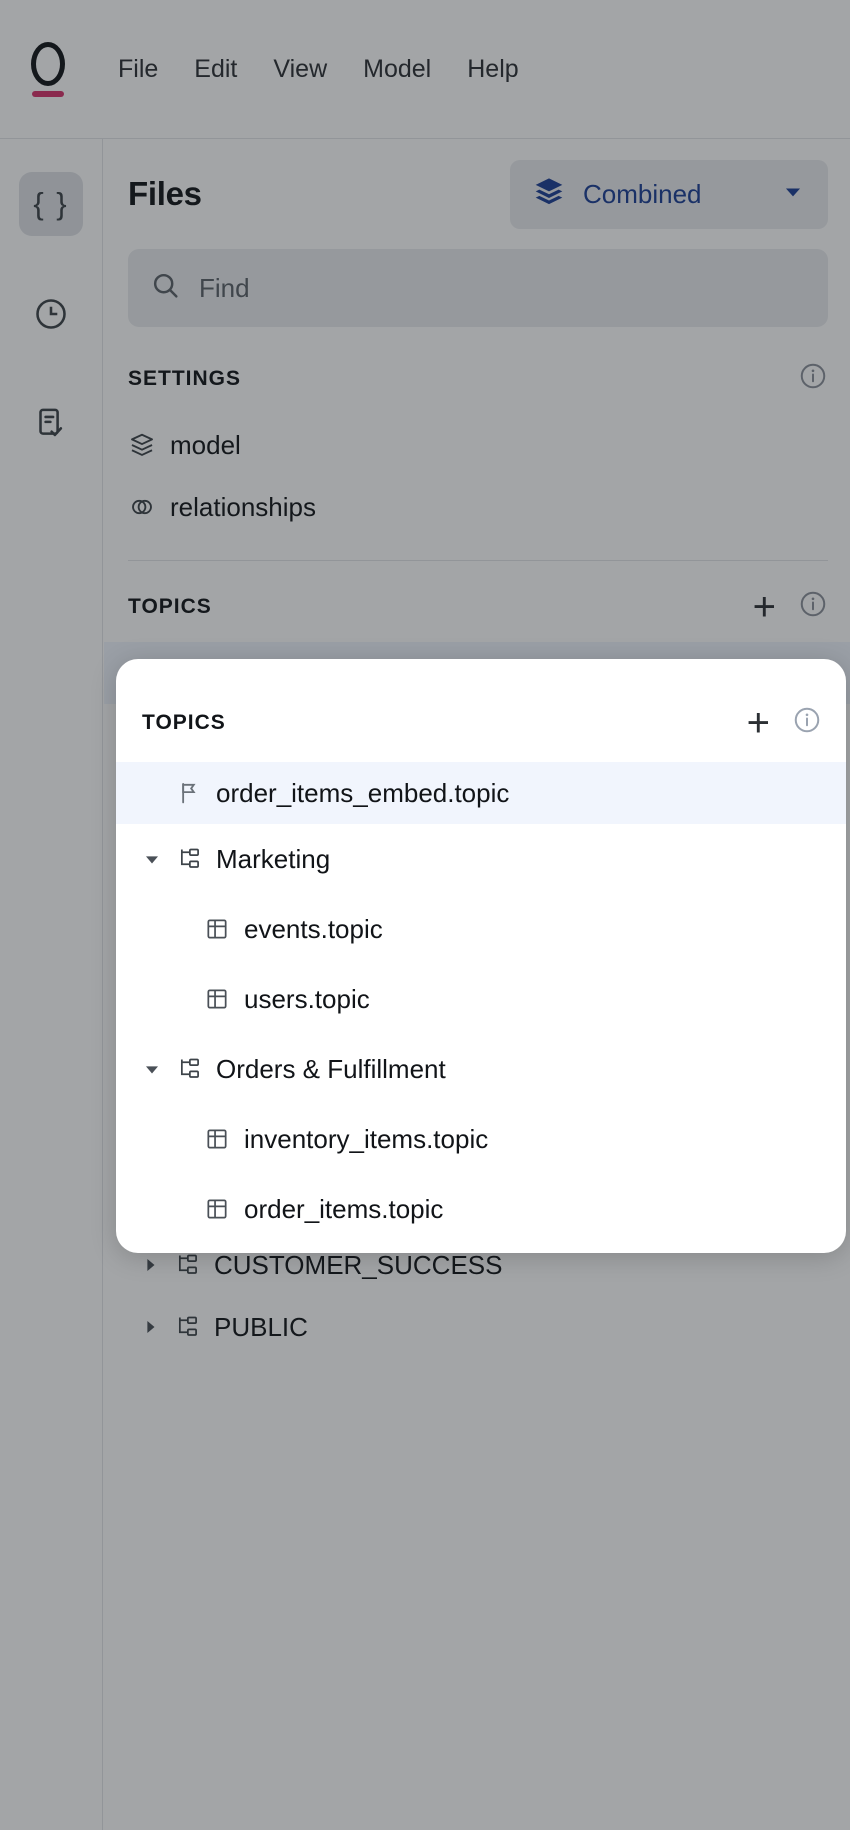  I want to click on code-braces-icon: { }, so click(51, 203).